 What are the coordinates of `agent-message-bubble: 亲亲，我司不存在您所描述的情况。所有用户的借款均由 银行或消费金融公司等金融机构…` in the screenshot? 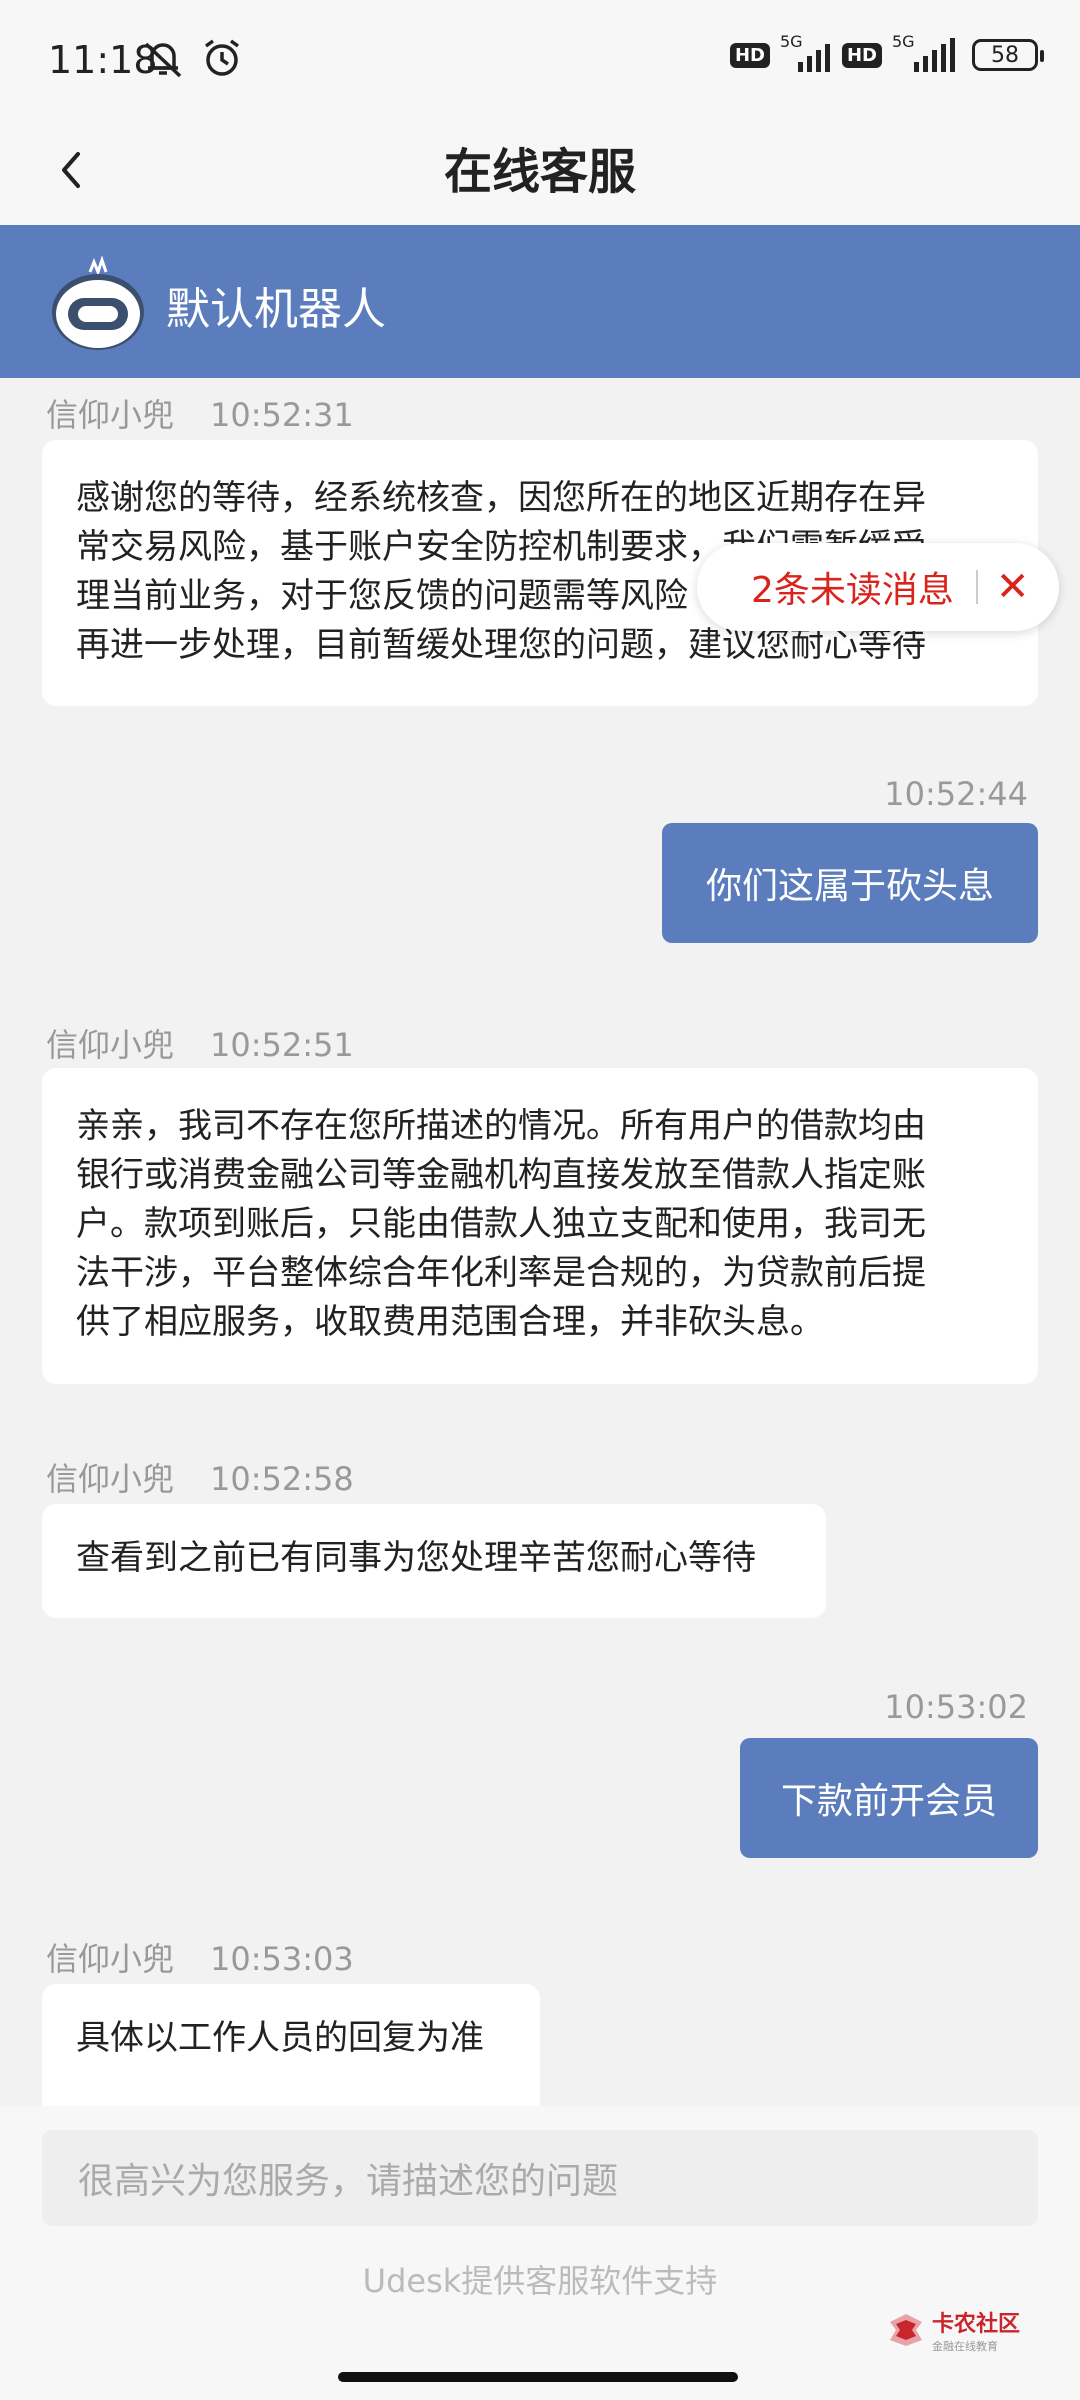 It's located at (540, 1226).